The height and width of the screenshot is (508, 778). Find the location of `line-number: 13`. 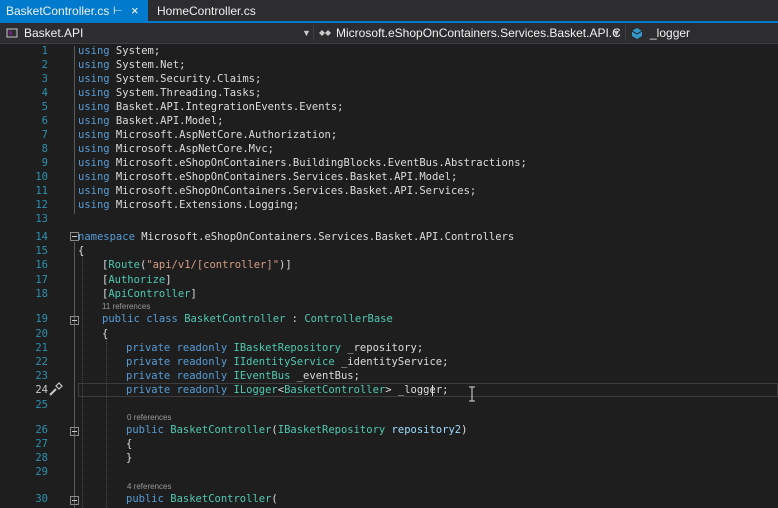

line-number: 13 is located at coordinates (41, 219).